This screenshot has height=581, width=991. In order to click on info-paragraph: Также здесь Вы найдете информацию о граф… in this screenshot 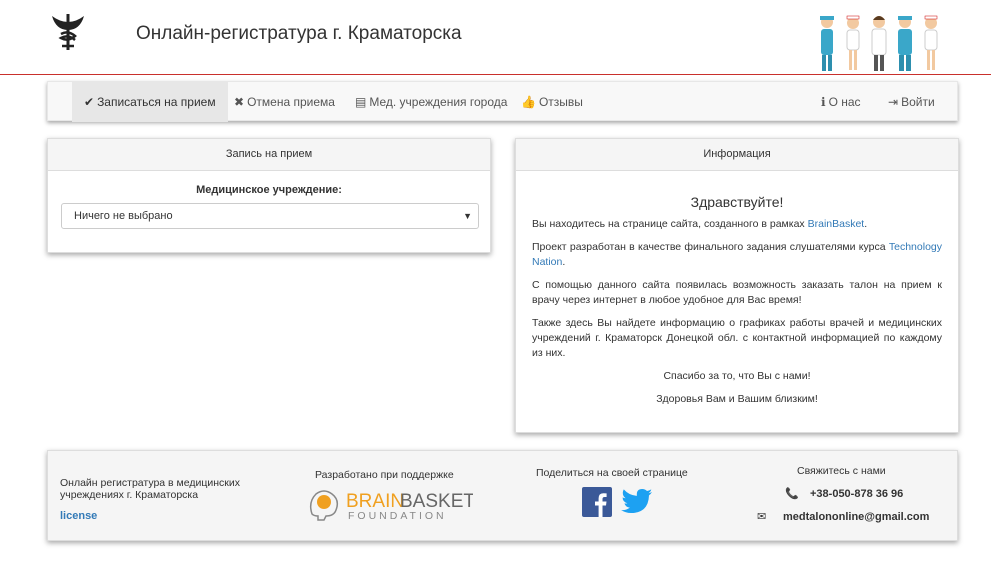, I will do `click(737, 338)`.